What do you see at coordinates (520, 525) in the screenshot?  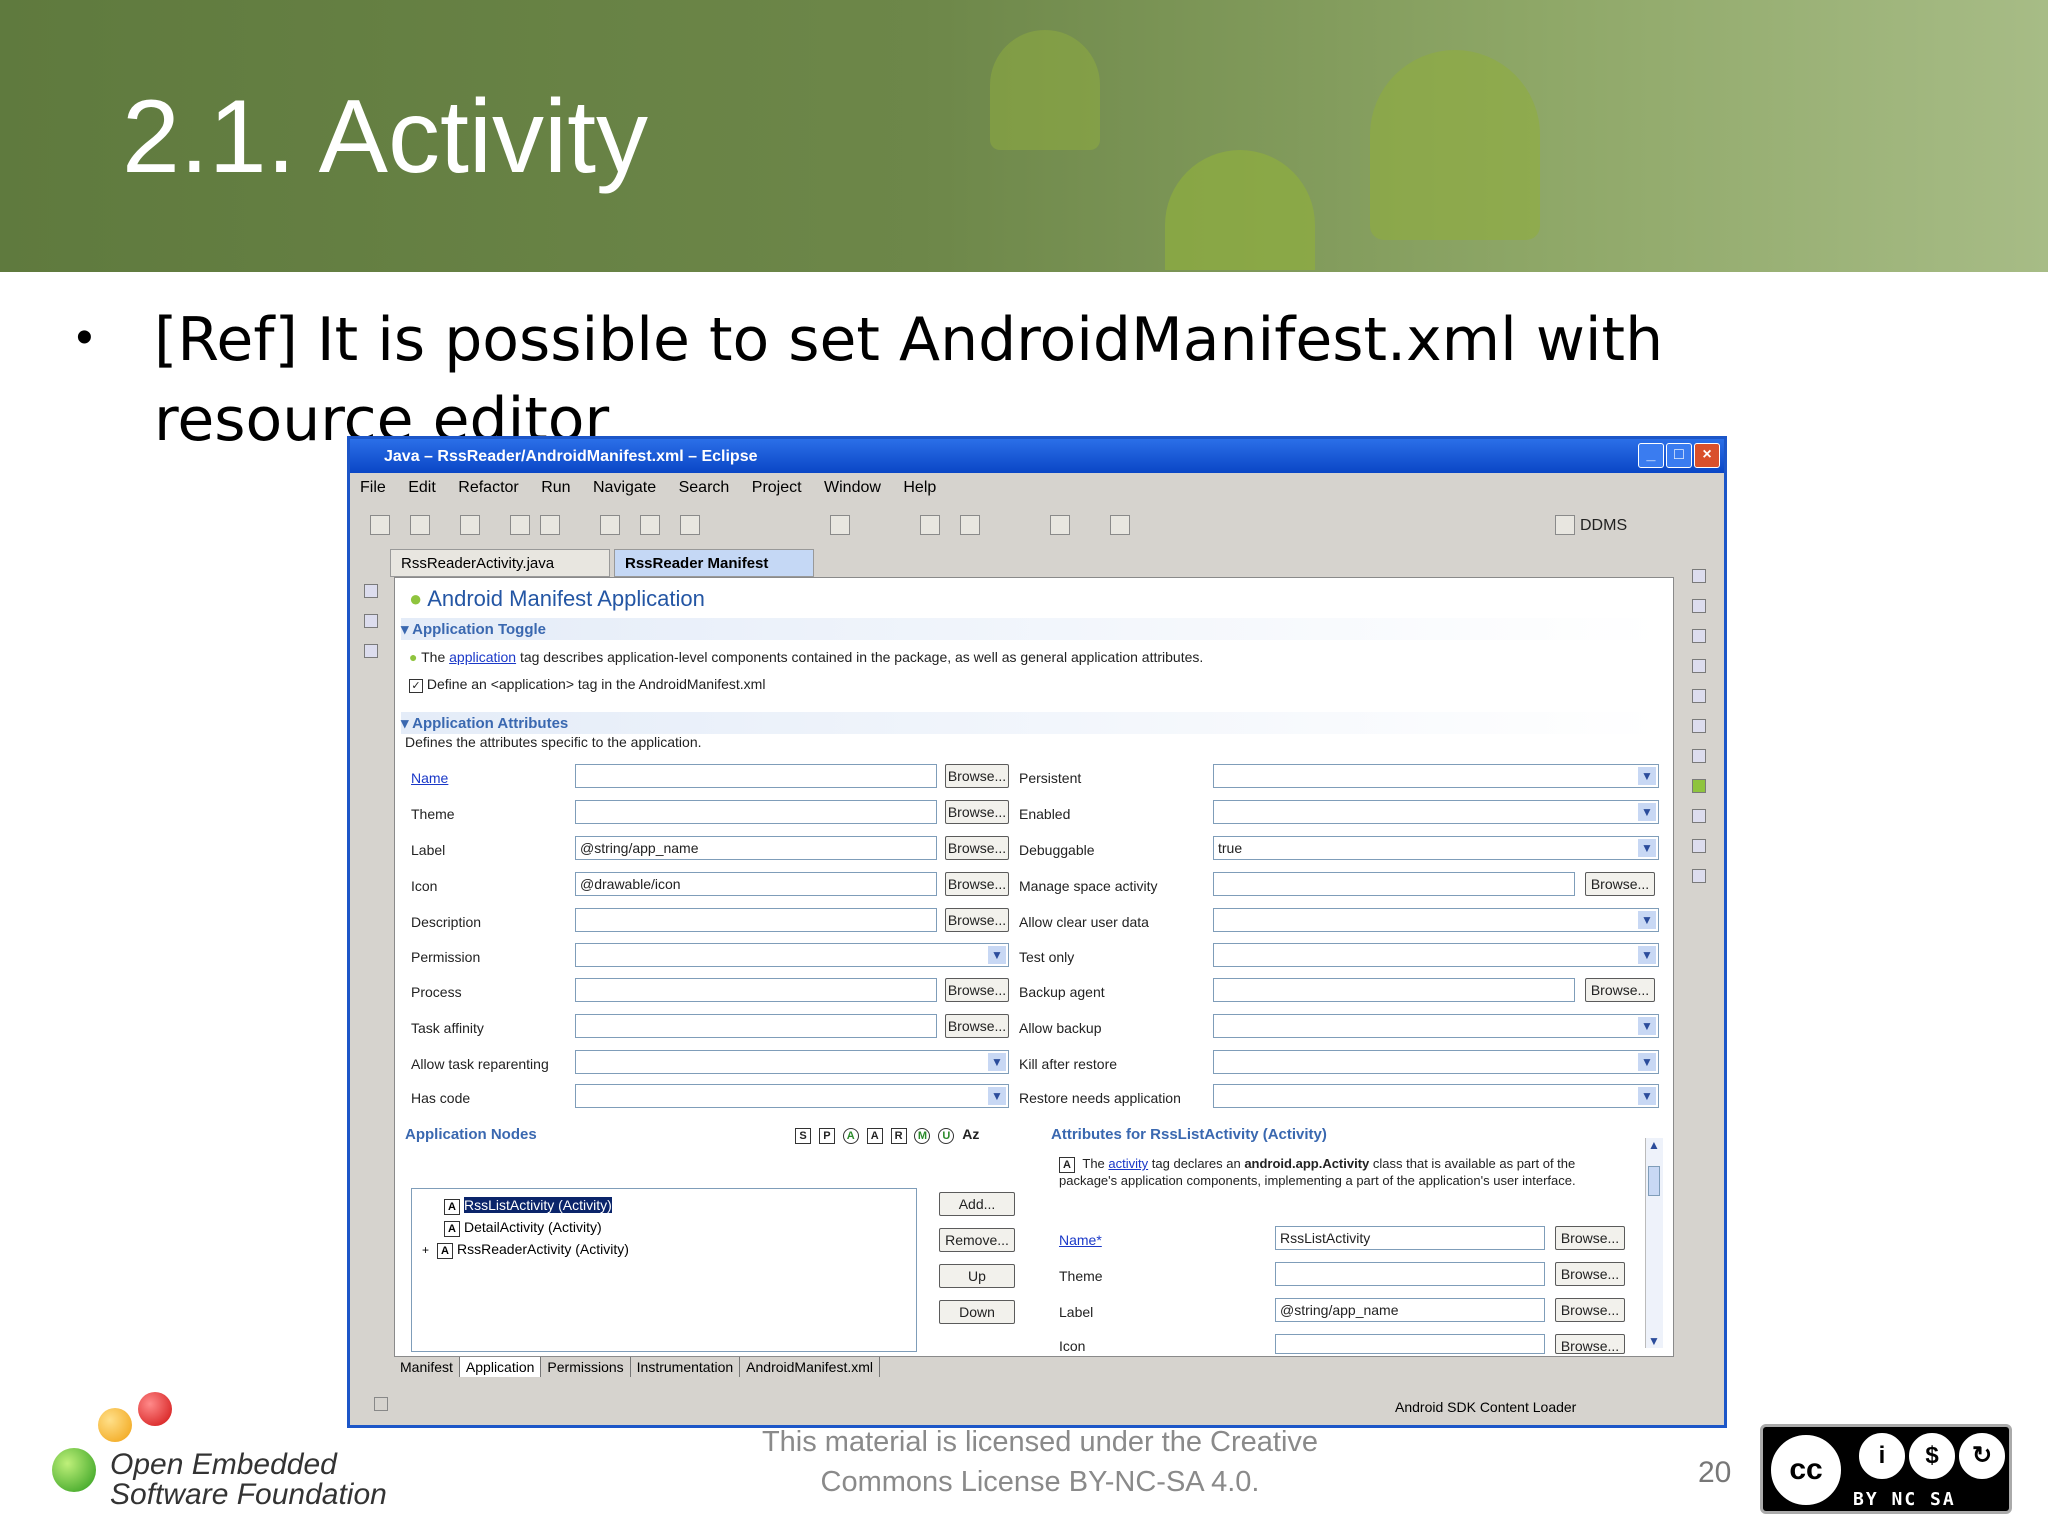 I see `android-sdk-icon` at bounding box center [520, 525].